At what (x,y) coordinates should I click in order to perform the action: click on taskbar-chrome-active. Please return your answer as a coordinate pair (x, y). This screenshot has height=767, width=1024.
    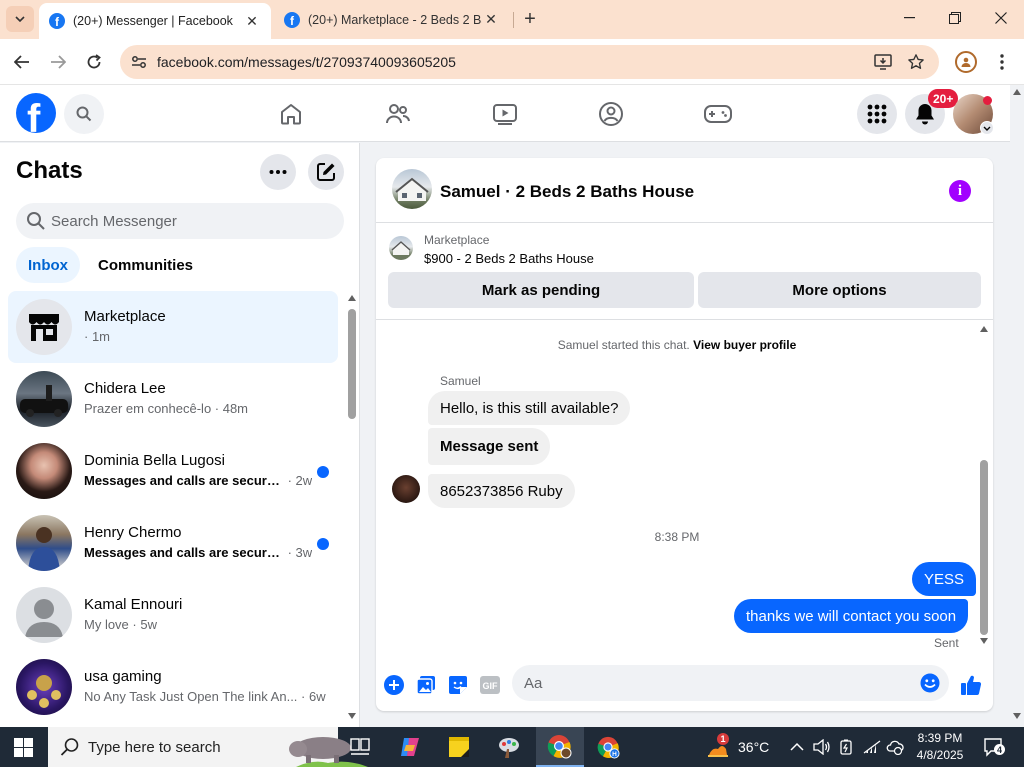
    Looking at the image, I should click on (560, 747).